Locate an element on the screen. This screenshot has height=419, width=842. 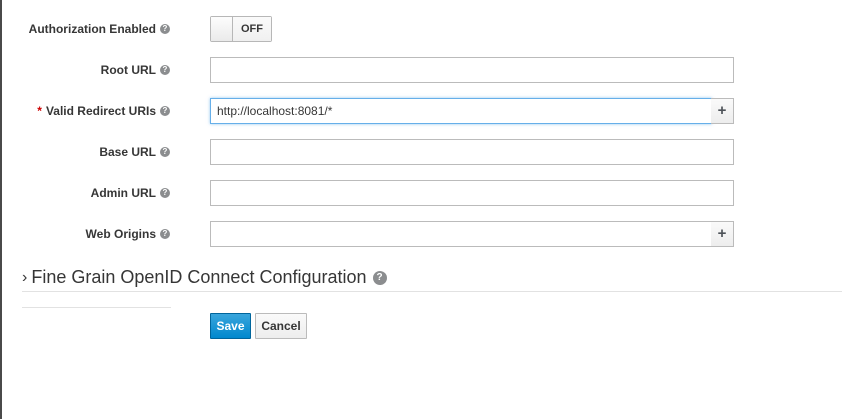
root-url-row: Root URL ? is located at coordinates (421, 70).